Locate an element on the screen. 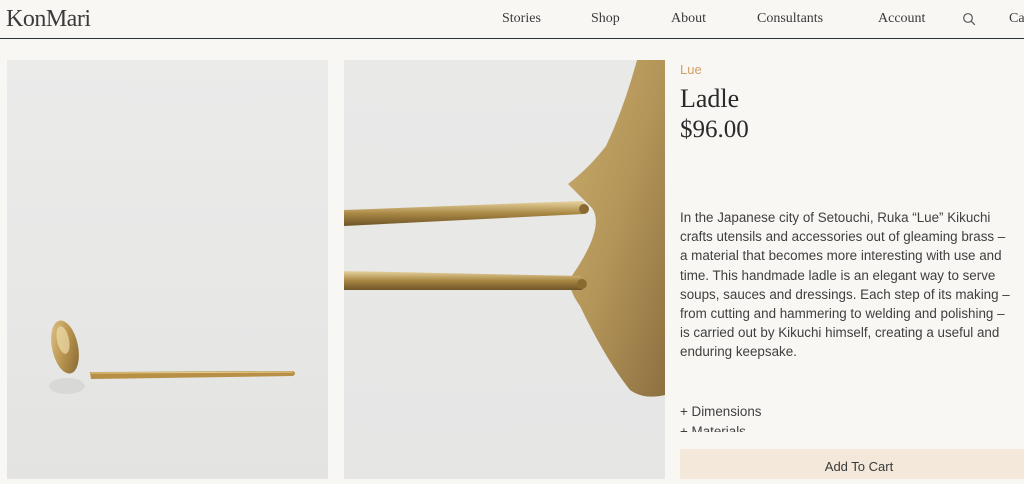  product-price: $96.00 is located at coordinates (714, 129).